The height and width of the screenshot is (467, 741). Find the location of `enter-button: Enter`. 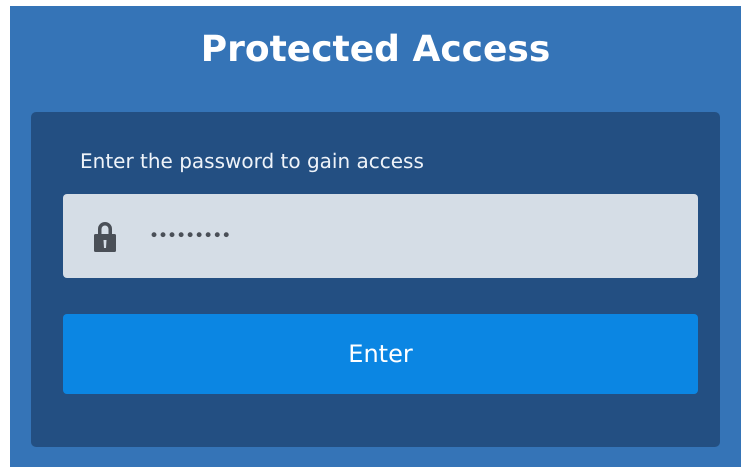

enter-button: Enter is located at coordinates (380, 354).